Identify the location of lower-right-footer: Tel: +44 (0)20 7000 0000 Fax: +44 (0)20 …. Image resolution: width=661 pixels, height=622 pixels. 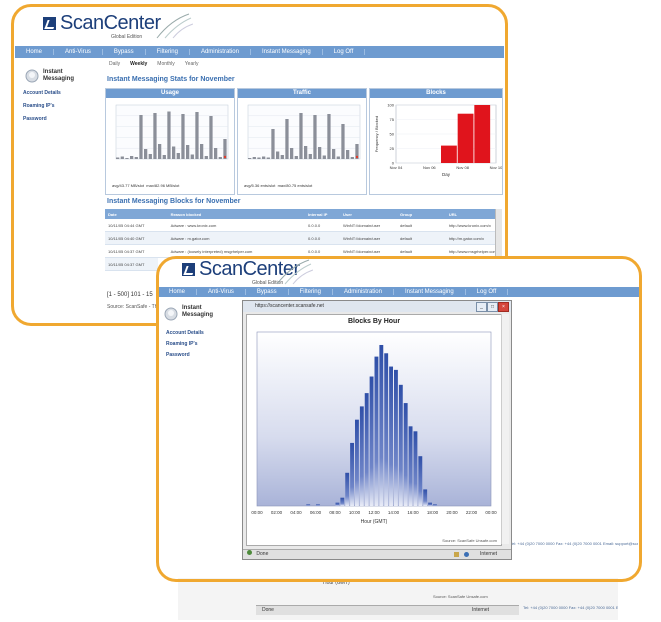
(570, 607).